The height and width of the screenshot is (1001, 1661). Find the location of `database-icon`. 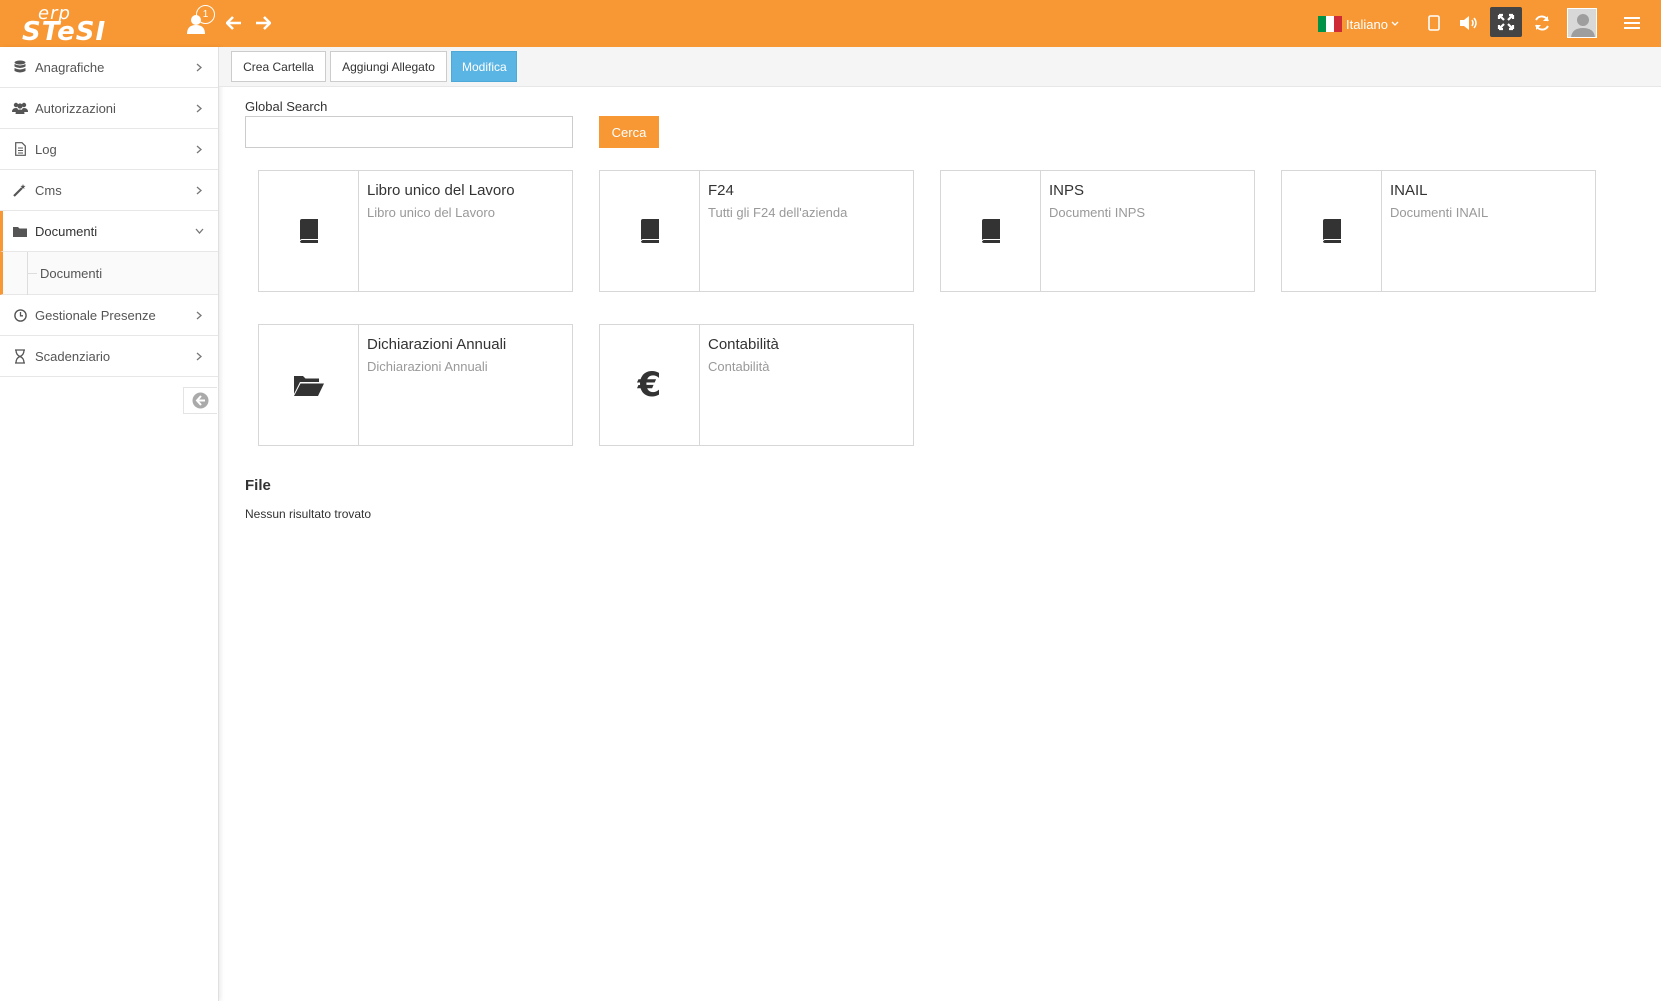

database-icon is located at coordinates (20, 67).